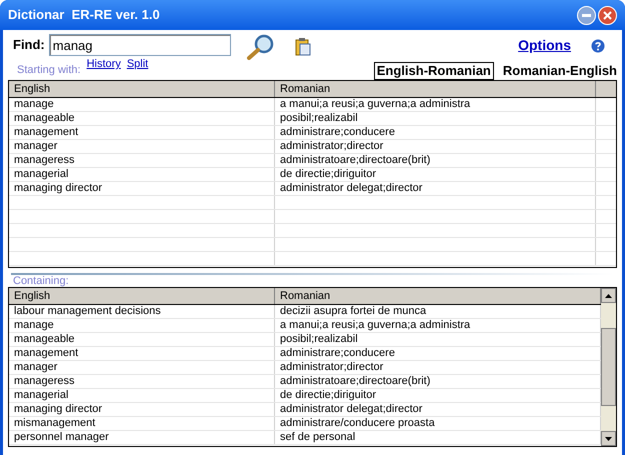 The height and width of the screenshot is (455, 625). What do you see at coordinates (435, 146) in the screenshot?
I see `table-cell: administrator;director` at bounding box center [435, 146].